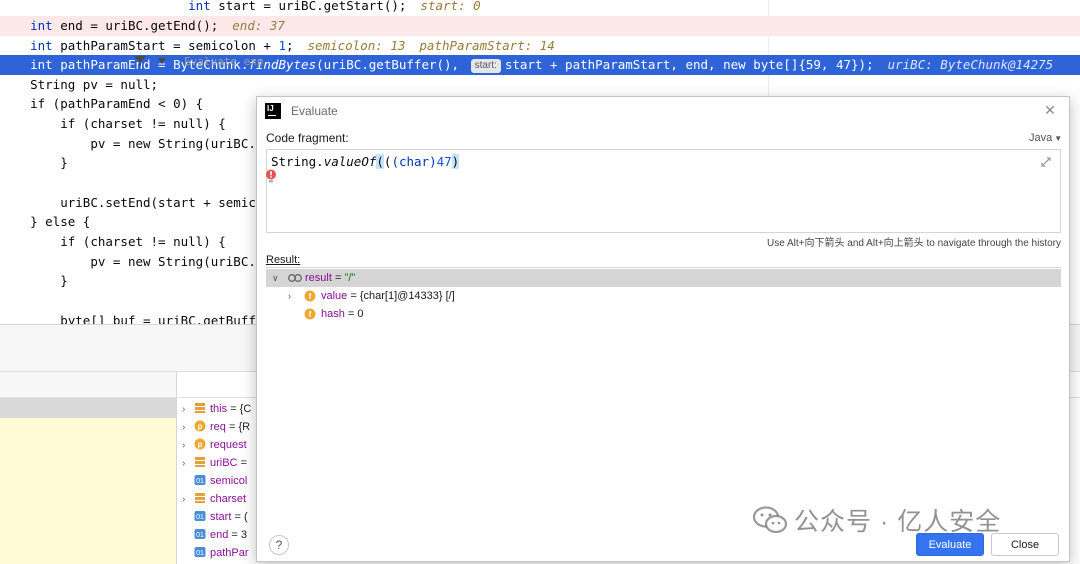  What do you see at coordinates (950, 544) in the screenshot?
I see `evaluate-button: Evaluate` at bounding box center [950, 544].